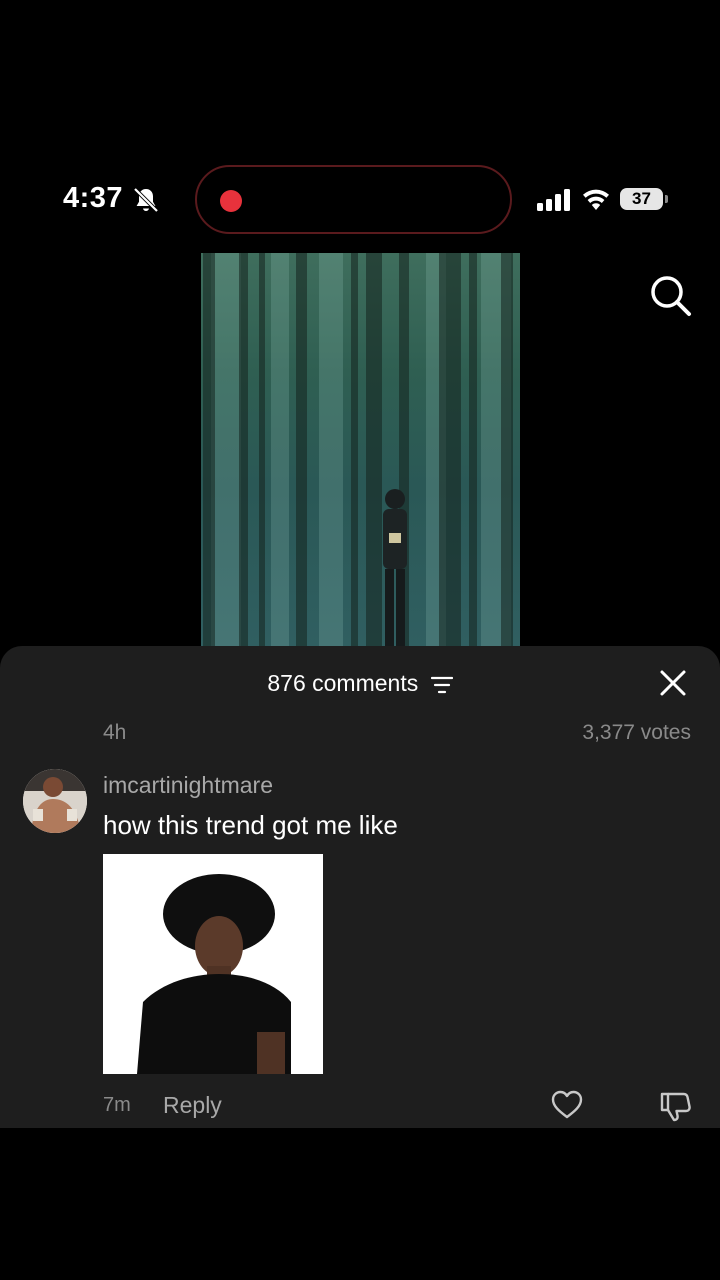 The image size is (720, 1280). What do you see at coordinates (596, 199) in the screenshot?
I see `wifi-icon` at bounding box center [596, 199].